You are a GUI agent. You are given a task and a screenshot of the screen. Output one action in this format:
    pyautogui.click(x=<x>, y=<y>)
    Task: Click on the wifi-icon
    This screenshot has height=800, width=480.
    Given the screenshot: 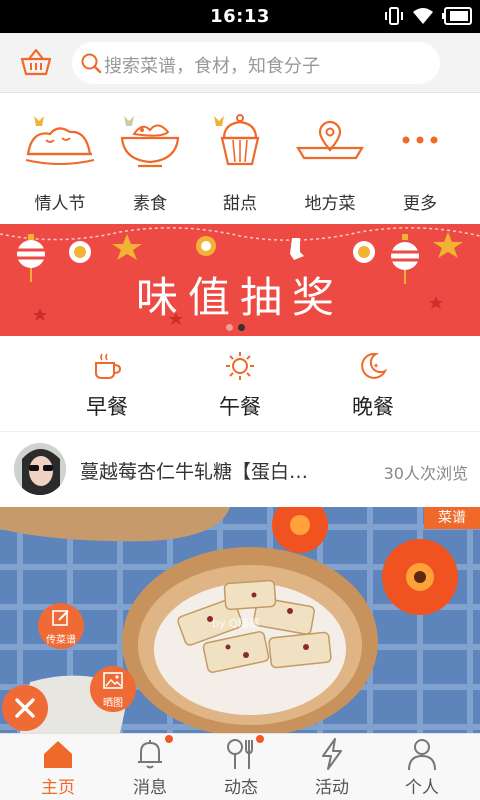 What is the action you would take?
    pyautogui.click(x=423, y=16)
    